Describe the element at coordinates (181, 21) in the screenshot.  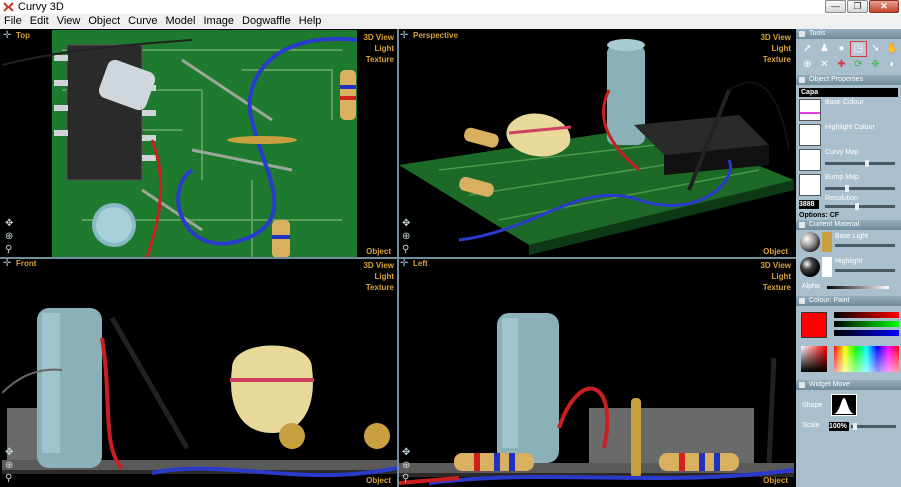
I see `menu-model: Model` at that location.